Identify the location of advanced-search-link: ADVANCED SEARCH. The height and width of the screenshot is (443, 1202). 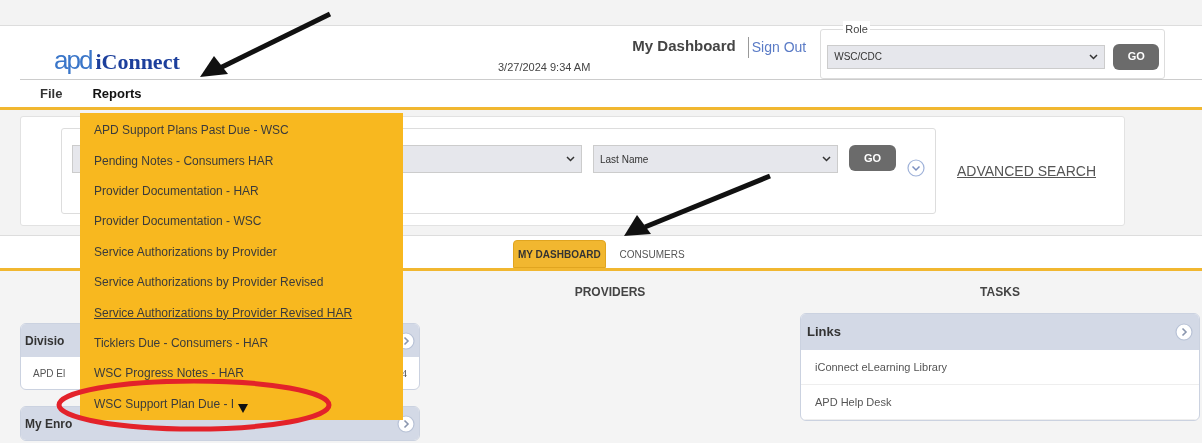
(1026, 171).